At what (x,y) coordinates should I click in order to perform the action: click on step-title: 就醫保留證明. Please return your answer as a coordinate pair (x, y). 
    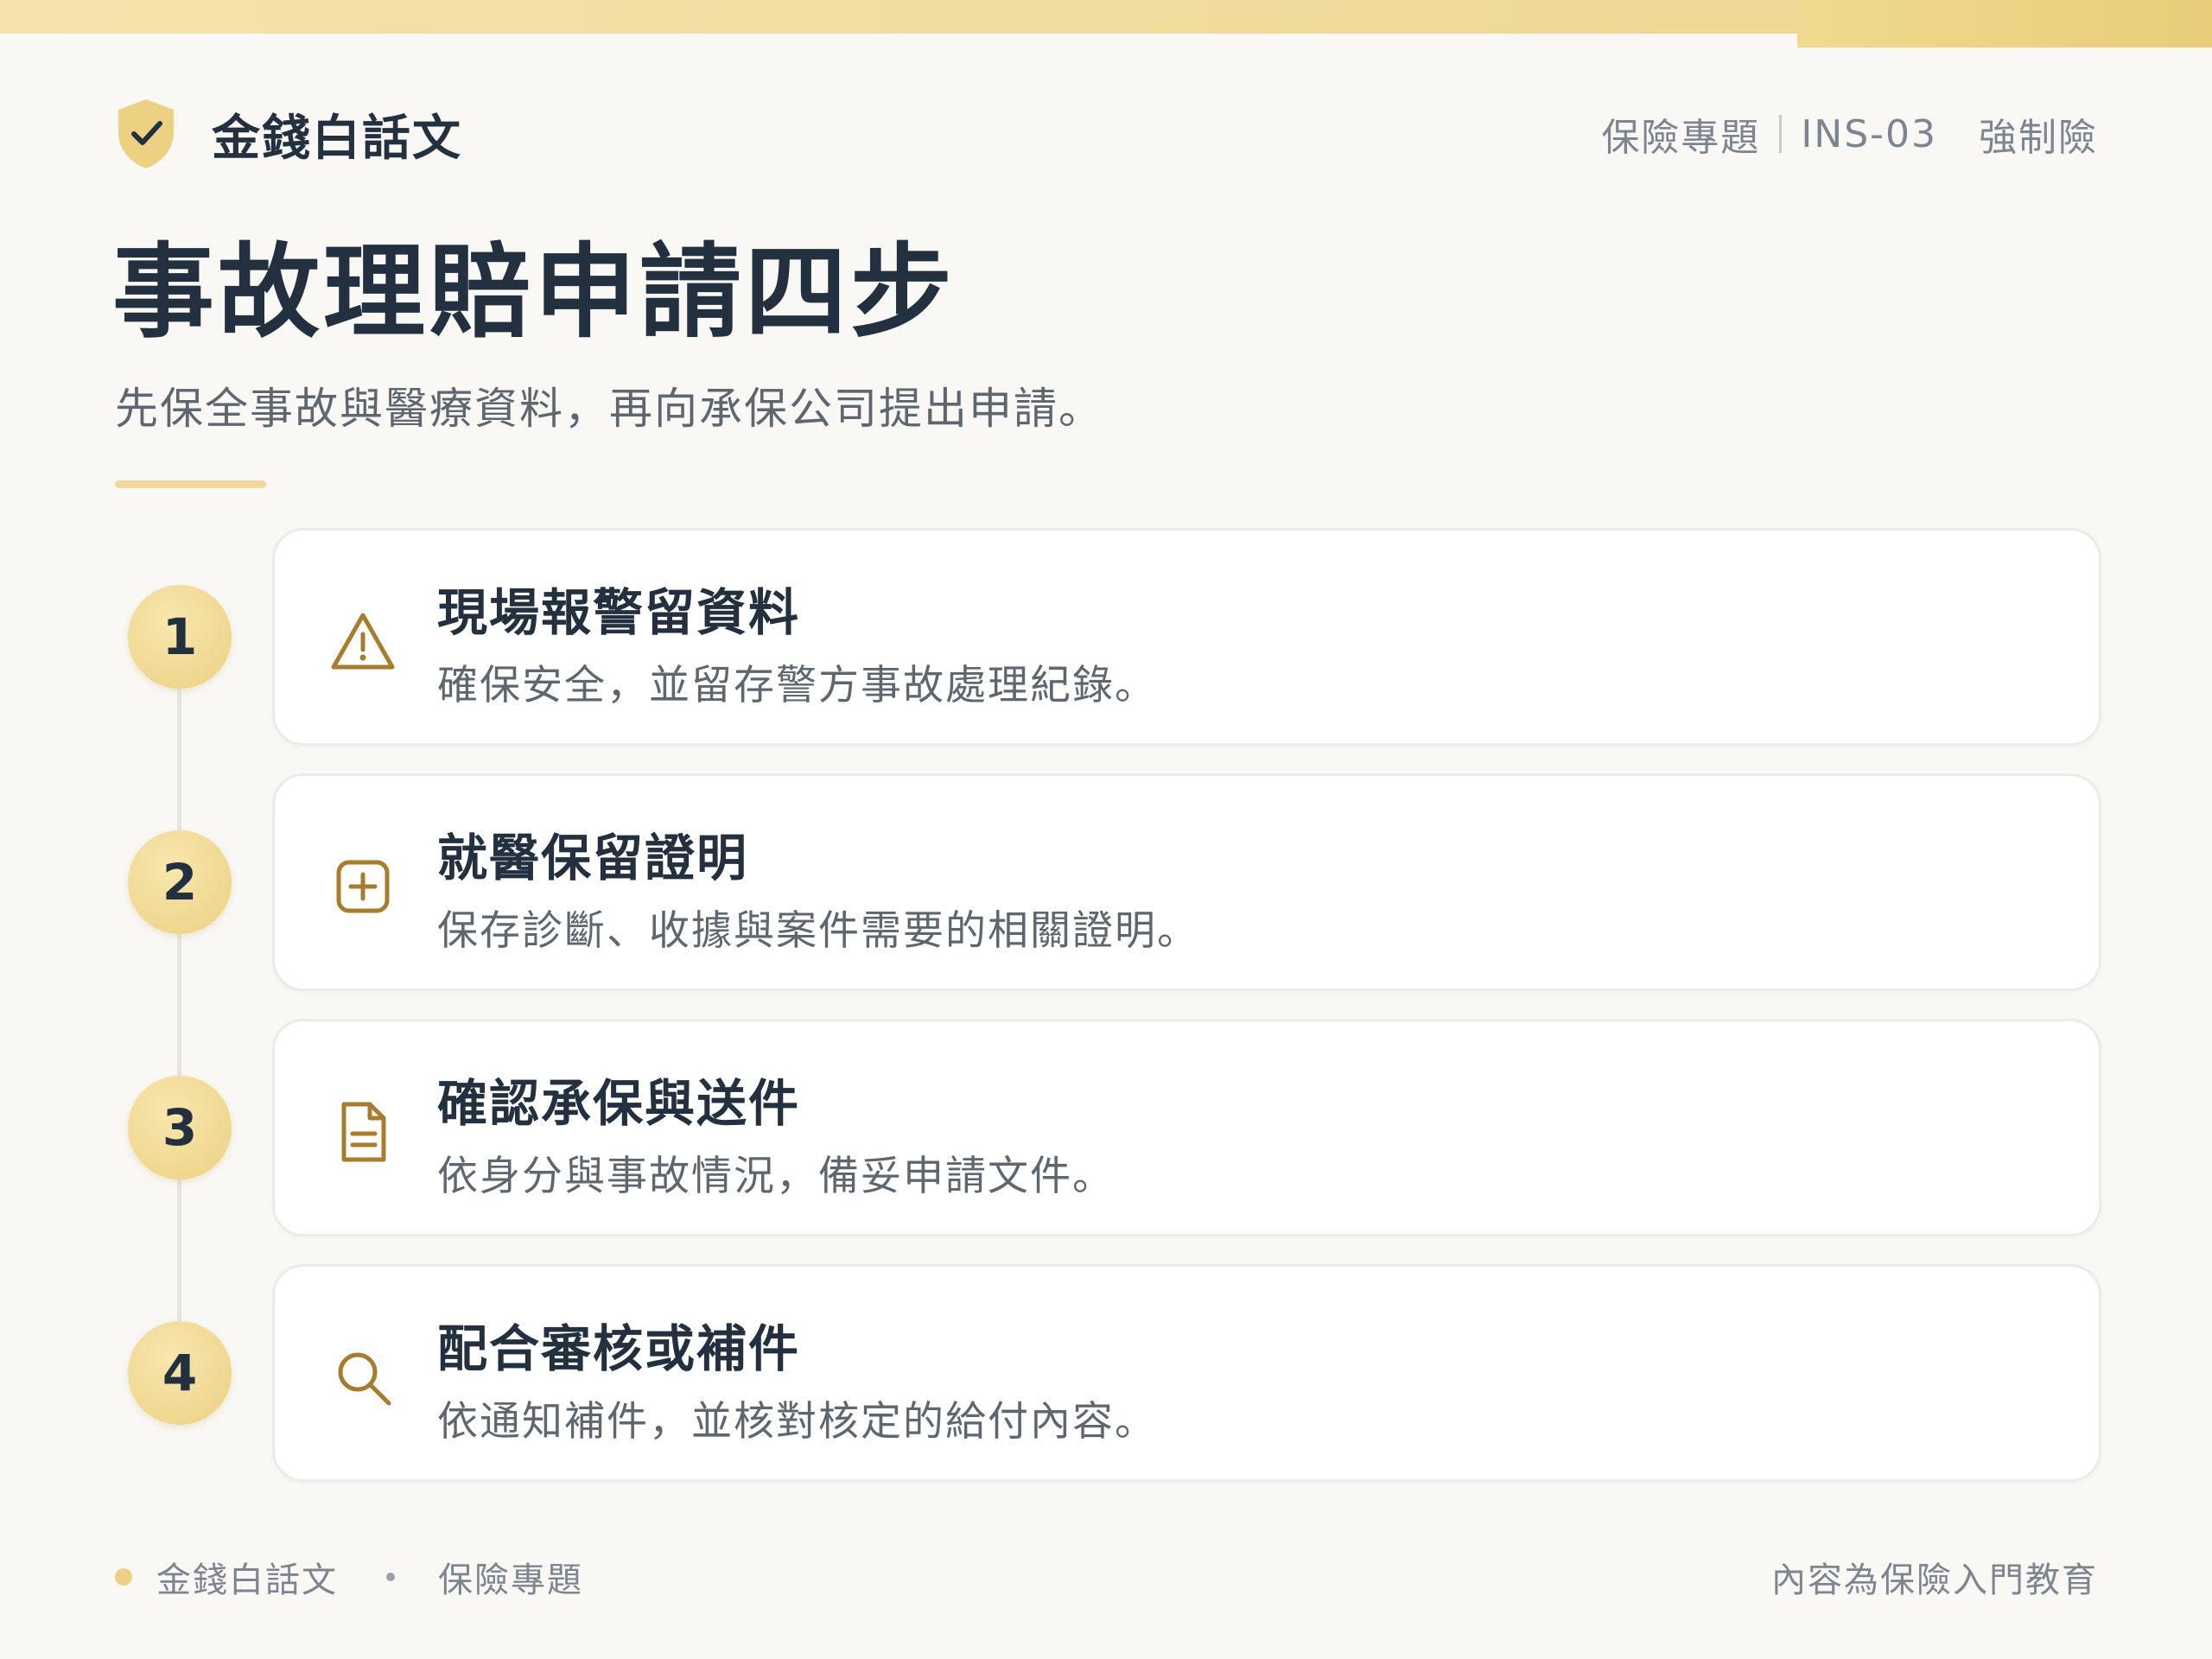
    Looking at the image, I should click on (593, 858).